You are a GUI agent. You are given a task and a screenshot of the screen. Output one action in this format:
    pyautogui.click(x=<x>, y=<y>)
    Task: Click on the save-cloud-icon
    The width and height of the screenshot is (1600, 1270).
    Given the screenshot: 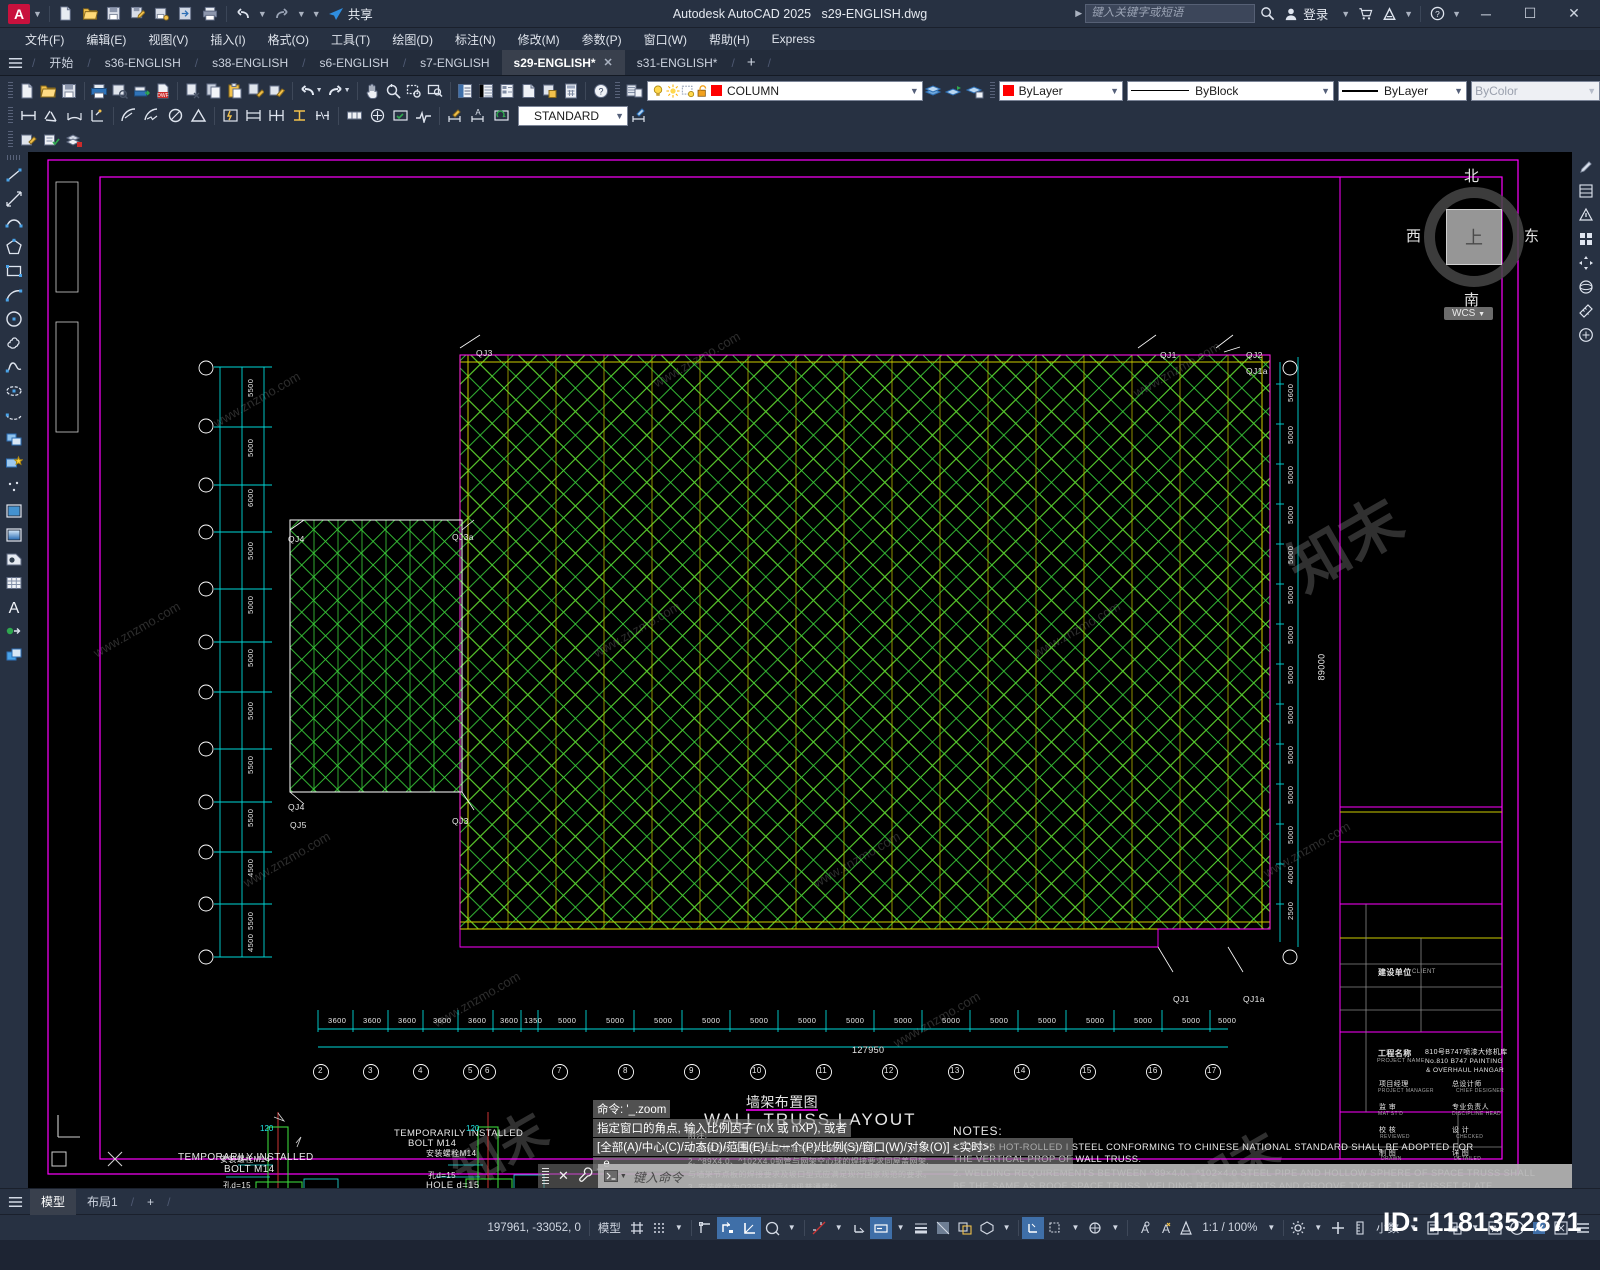 What is the action you would take?
    pyautogui.click(x=186, y=14)
    